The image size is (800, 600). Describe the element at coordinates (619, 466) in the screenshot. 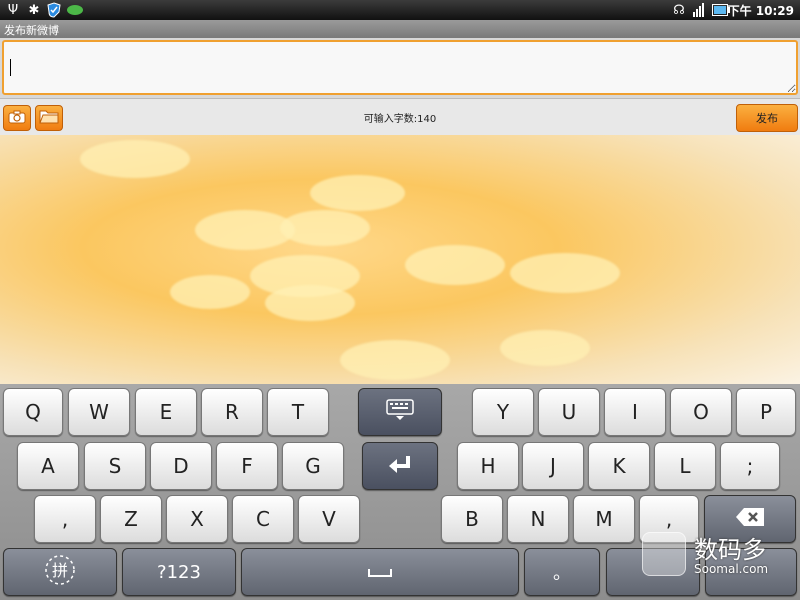

I see `key-k: K` at that location.